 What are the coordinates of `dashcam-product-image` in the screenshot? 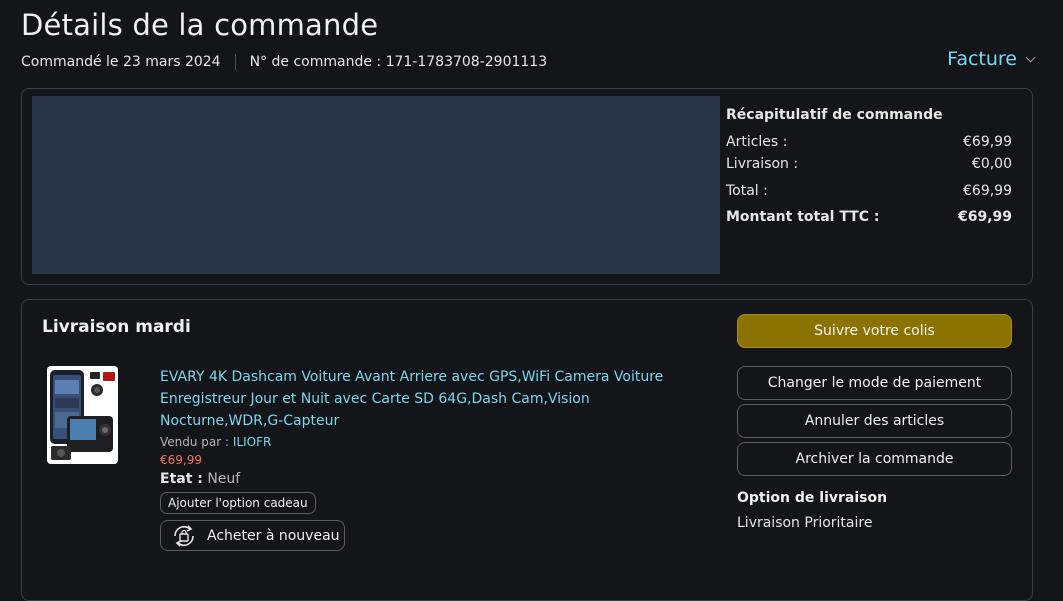 It's located at (82, 415).